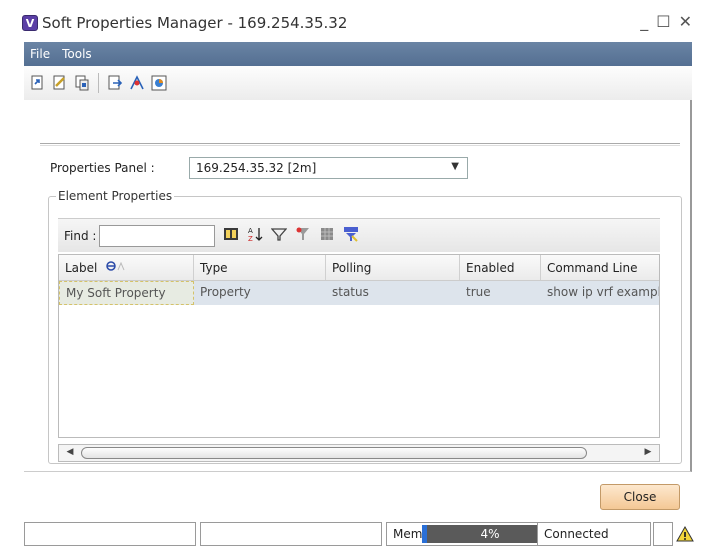  I want to click on close-button: Close, so click(640, 497).